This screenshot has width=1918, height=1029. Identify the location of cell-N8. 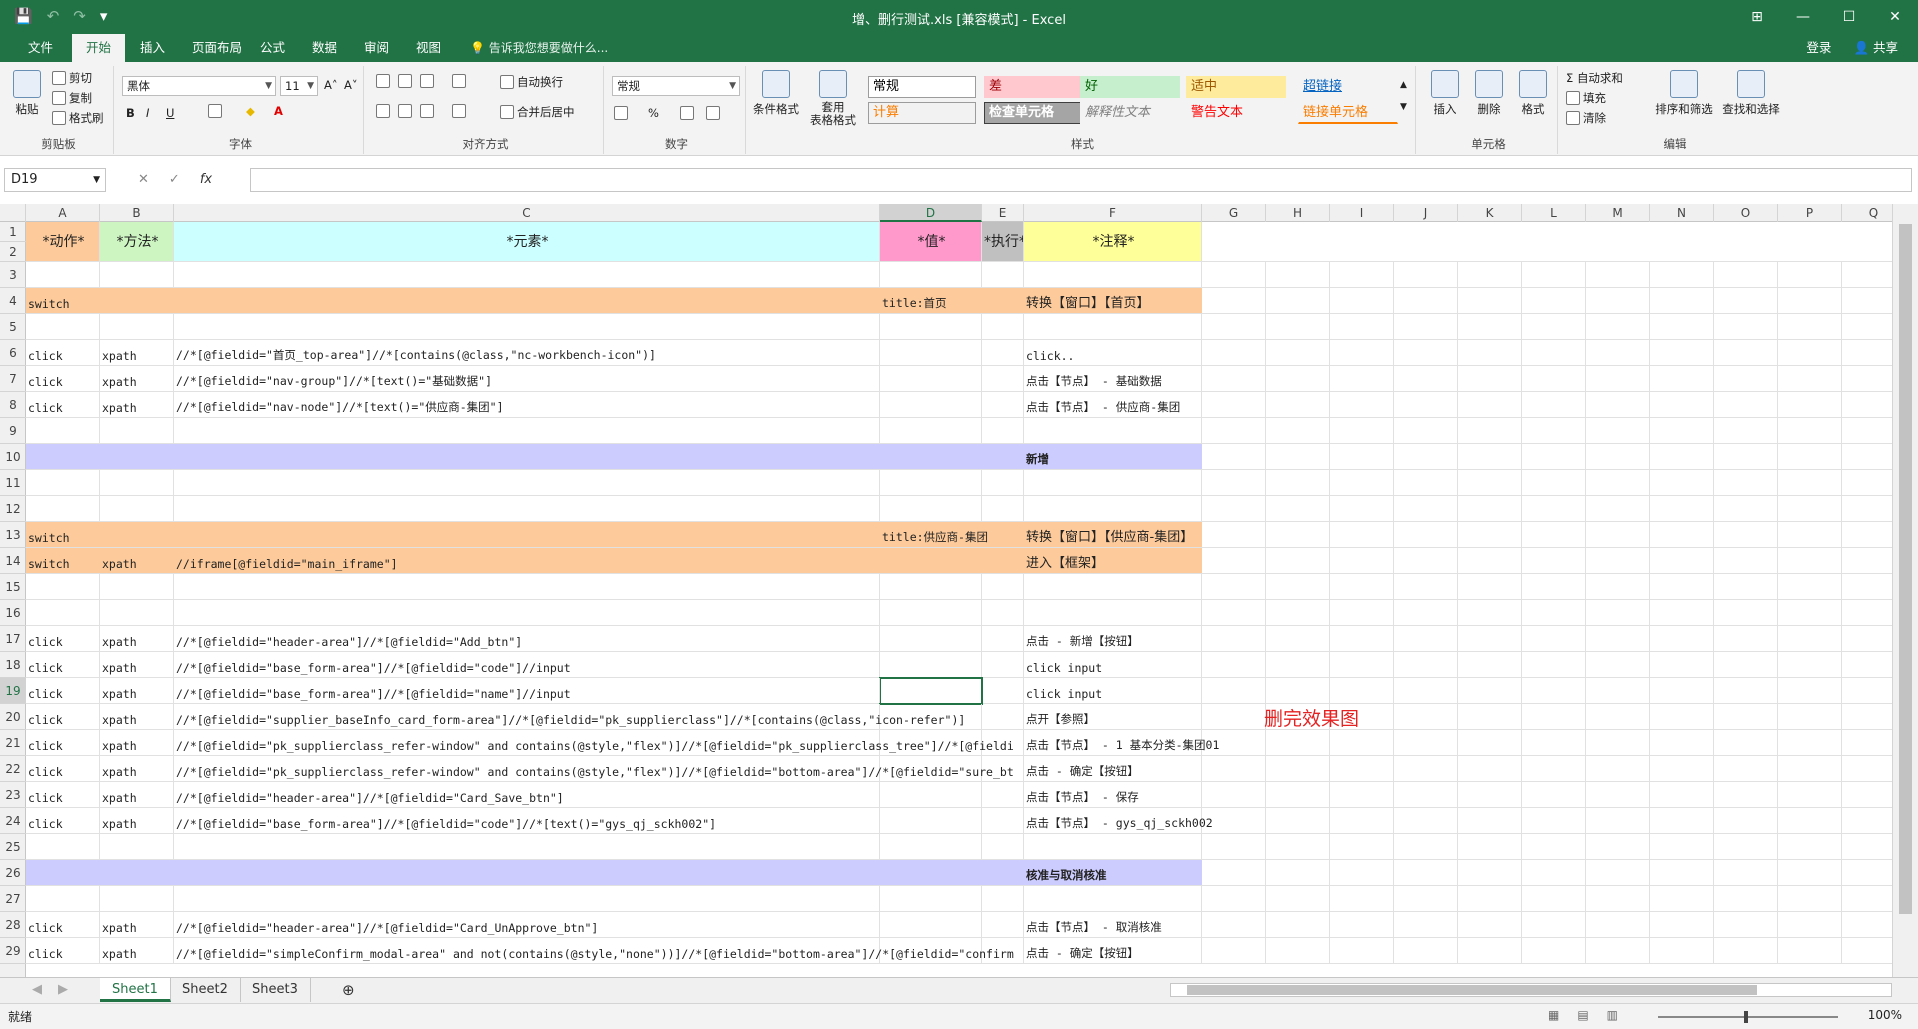
(1682, 404).